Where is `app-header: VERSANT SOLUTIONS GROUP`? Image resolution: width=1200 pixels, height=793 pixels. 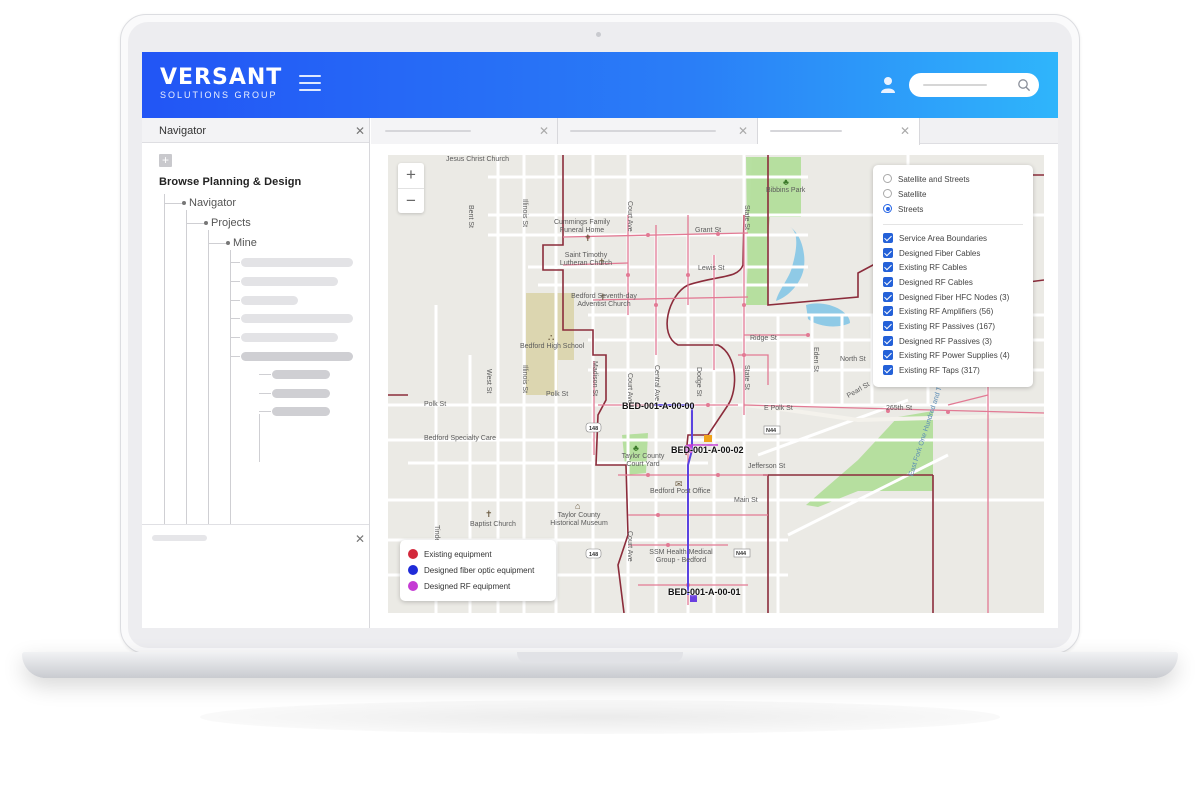 app-header: VERSANT SOLUTIONS GROUP is located at coordinates (600, 85).